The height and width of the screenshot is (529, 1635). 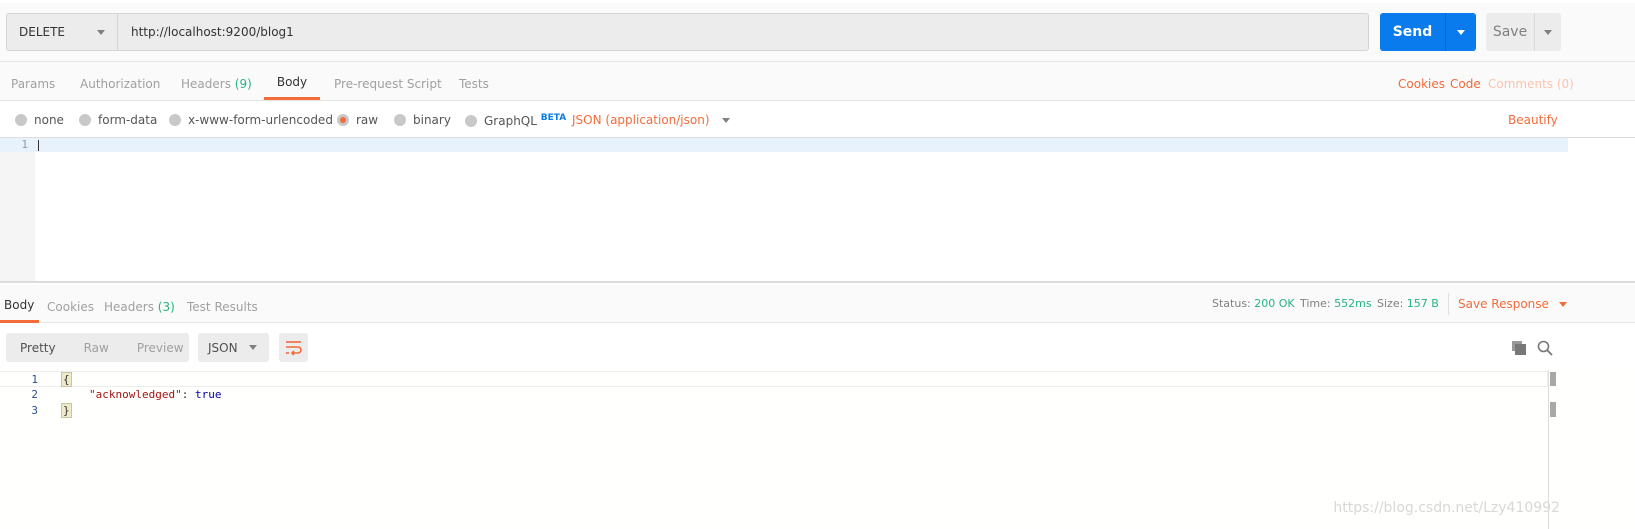 What do you see at coordinates (17, 209) in the screenshot?
I see `line-gutter` at bounding box center [17, 209].